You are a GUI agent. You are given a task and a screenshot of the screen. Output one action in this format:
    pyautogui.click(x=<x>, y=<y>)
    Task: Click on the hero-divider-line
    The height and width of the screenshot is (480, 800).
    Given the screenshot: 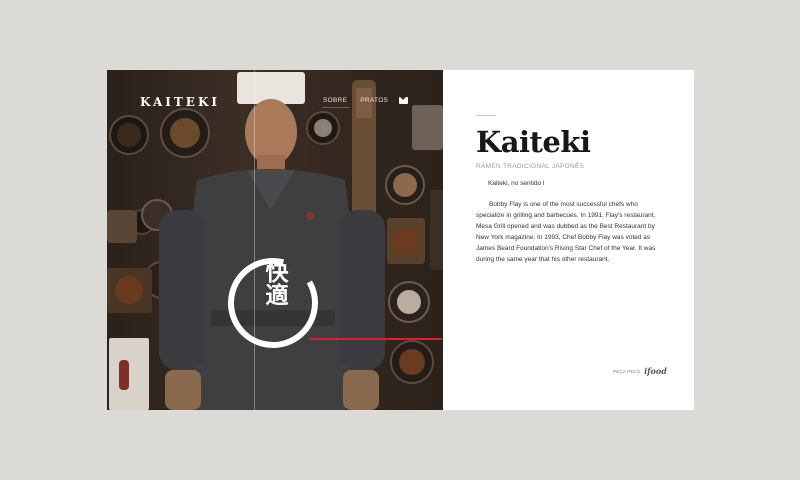 What is the action you would take?
    pyautogui.click(x=254, y=240)
    